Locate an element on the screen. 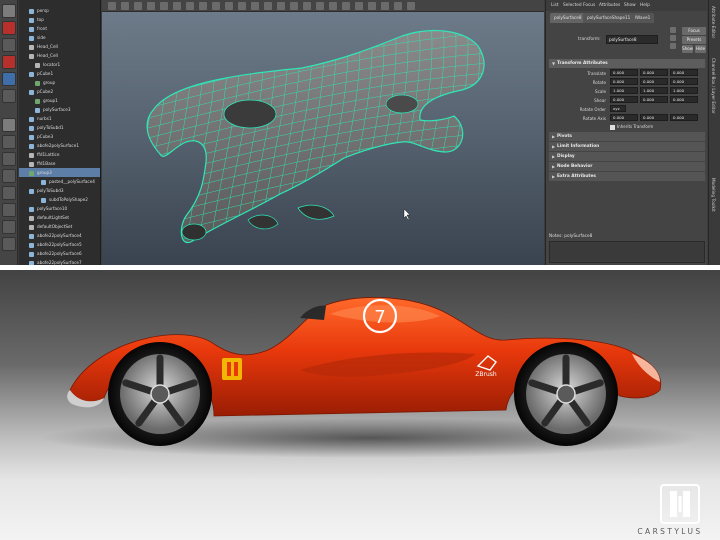 The width and height of the screenshot is (720, 540). focus-button: Focus is located at coordinates (694, 31).